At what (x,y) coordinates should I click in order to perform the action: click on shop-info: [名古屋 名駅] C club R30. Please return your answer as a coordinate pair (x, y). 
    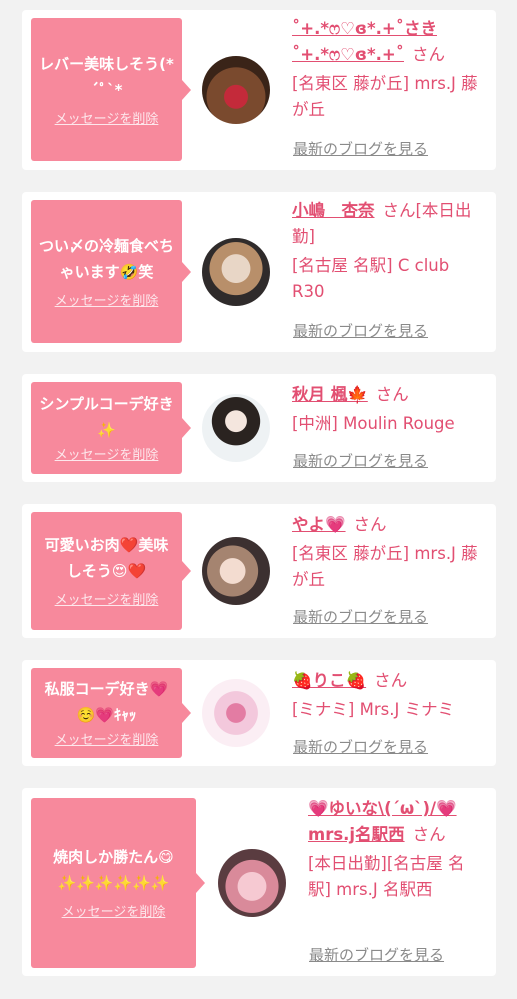
    Looking at the image, I should click on (371, 278).